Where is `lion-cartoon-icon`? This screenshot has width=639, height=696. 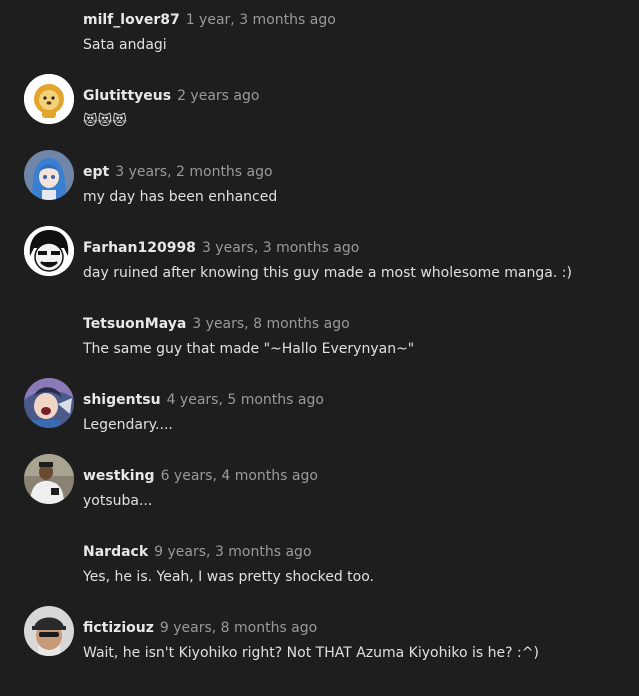 lion-cartoon-icon is located at coordinates (49, 99).